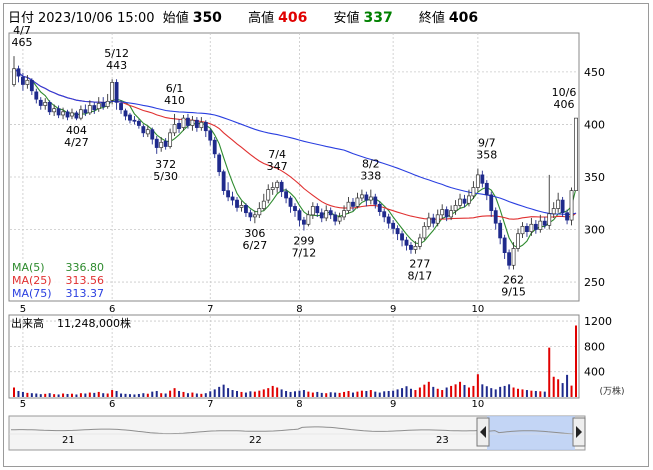 This screenshot has width=653, height=470. What do you see at coordinates (594, 282) in the screenshot?
I see `price-tick-250: 250` at bounding box center [594, 282].